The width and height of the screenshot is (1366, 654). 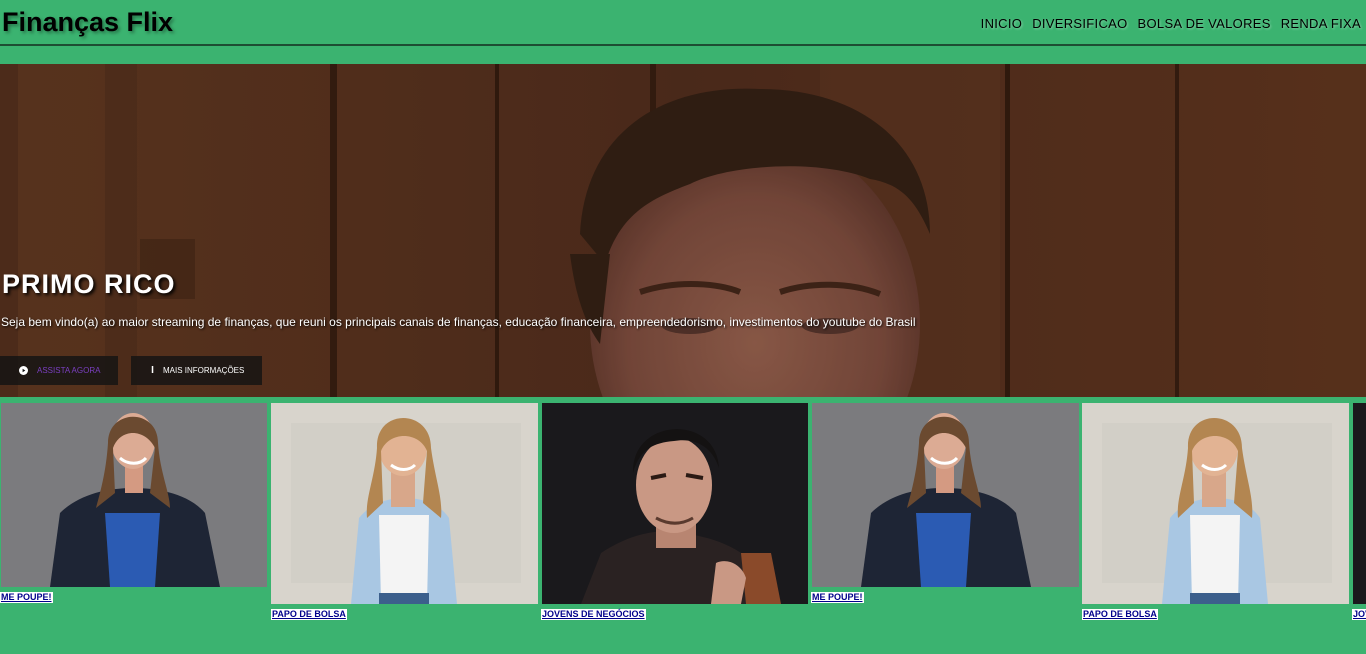 What do you see at coordinates (152, 370) in the screenshot?
I see `info-icon: i` at bounding box center [152, 370].